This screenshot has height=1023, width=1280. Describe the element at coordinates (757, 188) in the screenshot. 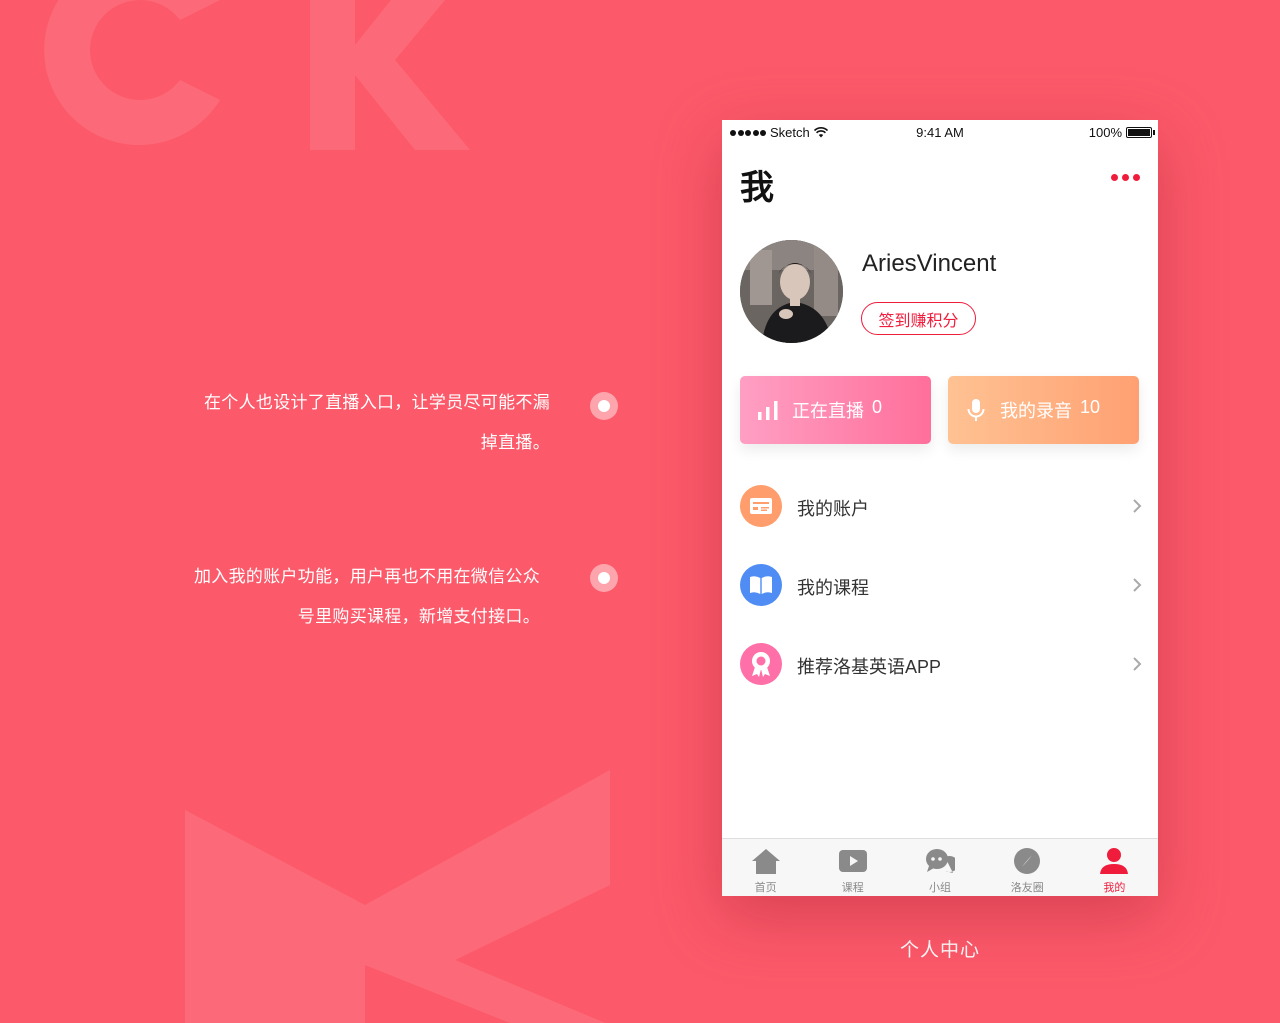

I see `page-title: 我` at that location.